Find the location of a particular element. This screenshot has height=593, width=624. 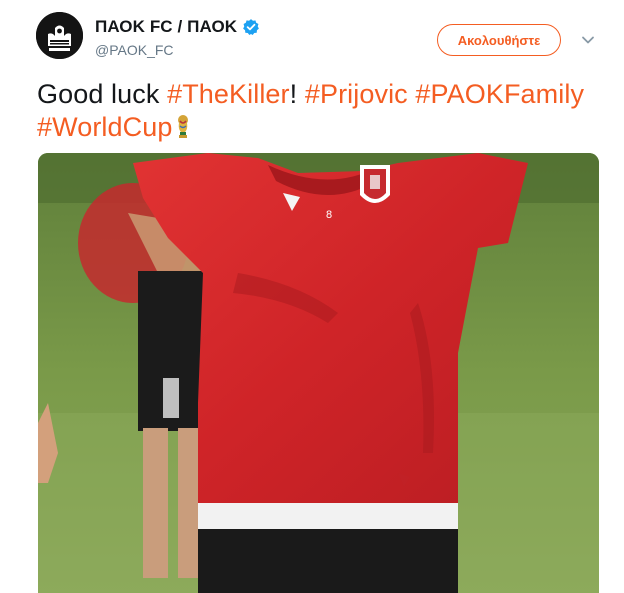

hashtag-link: #PAOKFamily is located at coordinates (499, 94).